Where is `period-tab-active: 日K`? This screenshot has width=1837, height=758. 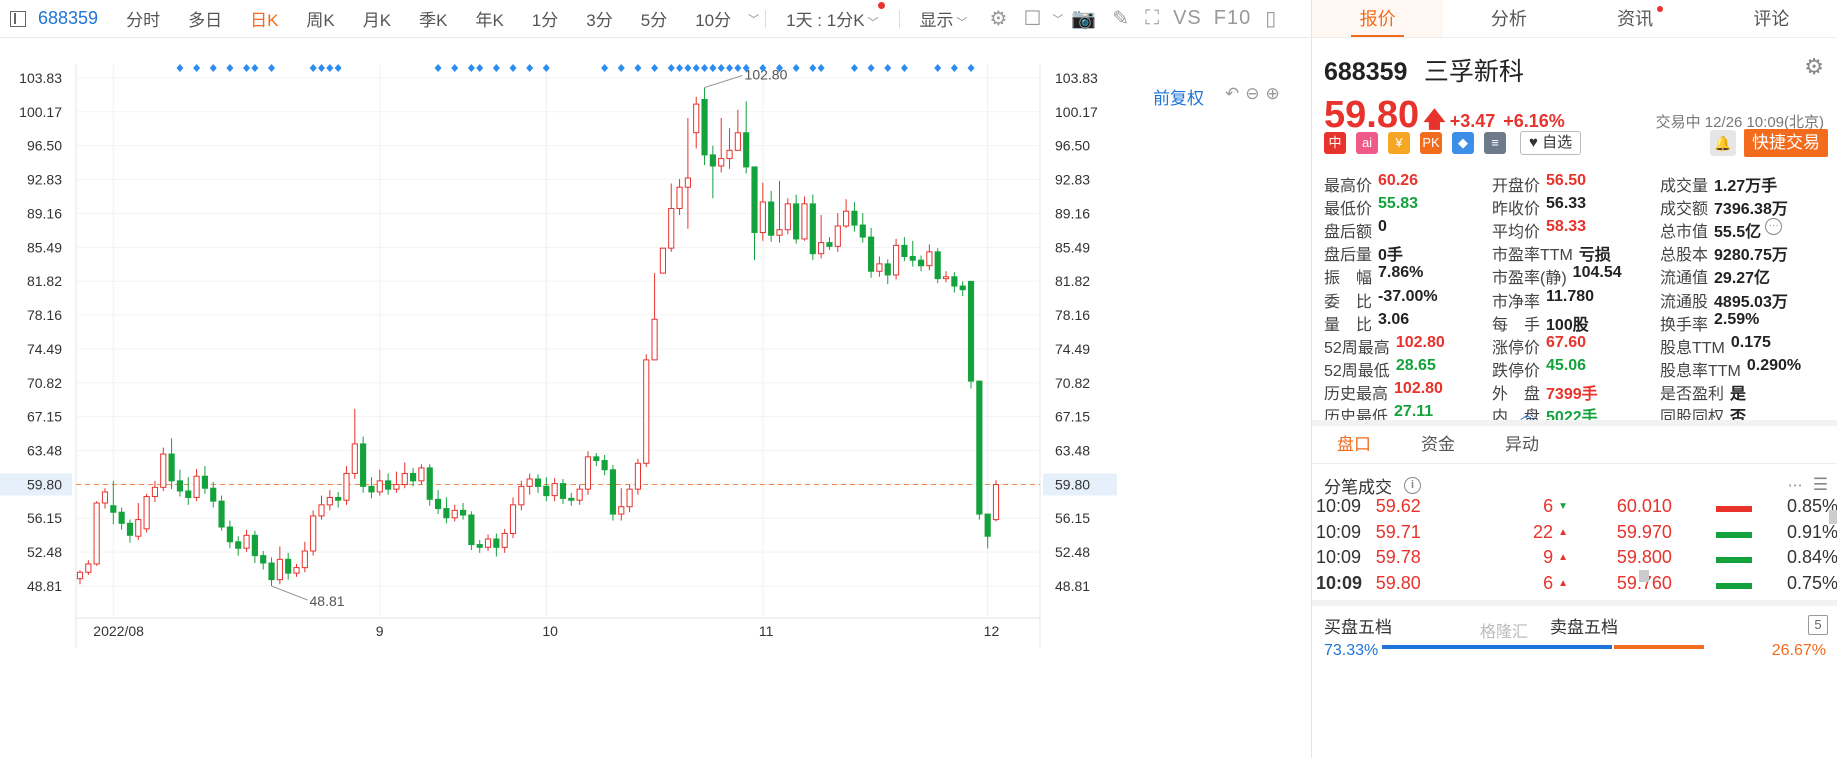
period-tab-active: 日K is located at coordinates (264, 18).